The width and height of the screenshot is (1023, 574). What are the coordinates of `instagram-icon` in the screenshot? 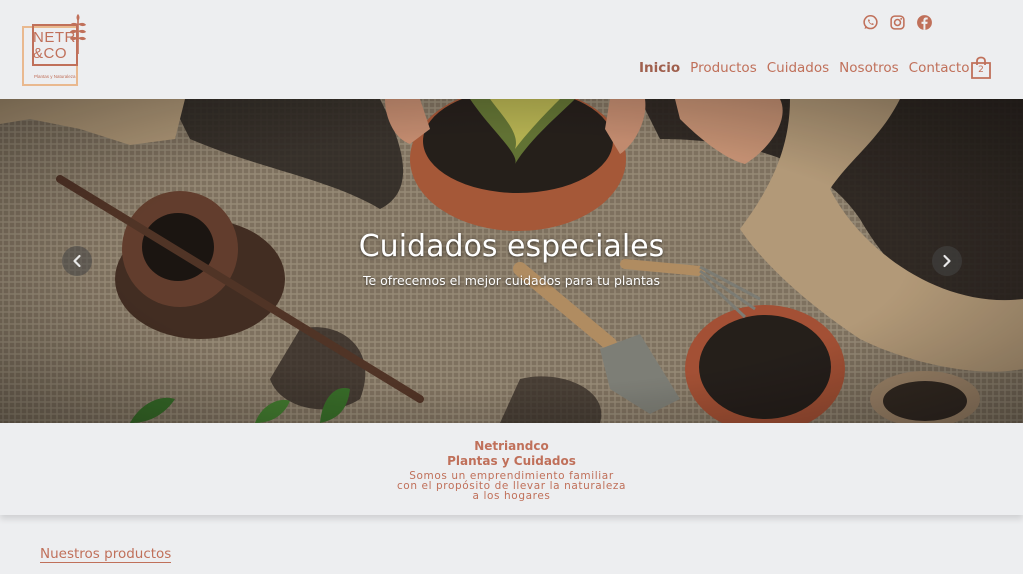 It's located at (897, 22).